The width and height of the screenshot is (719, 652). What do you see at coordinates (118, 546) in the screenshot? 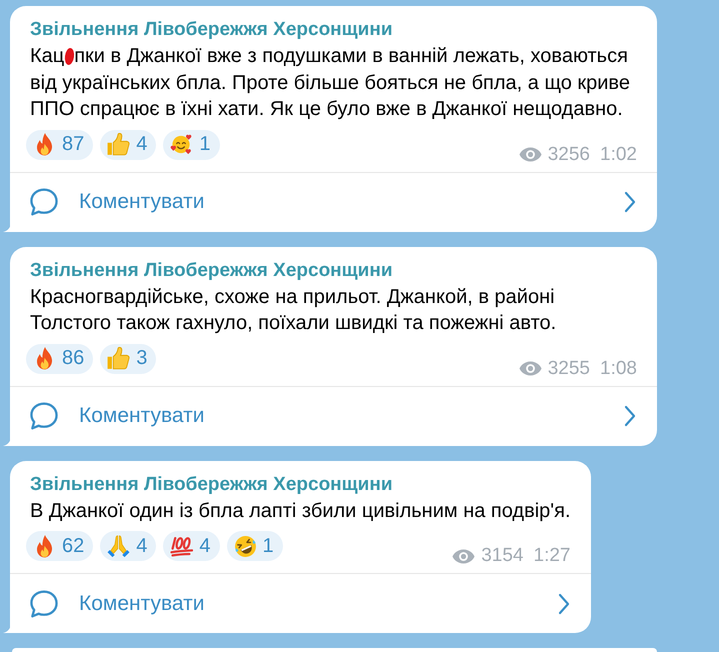
I see `folded-hands-icon` at bounding box center [118, 546].